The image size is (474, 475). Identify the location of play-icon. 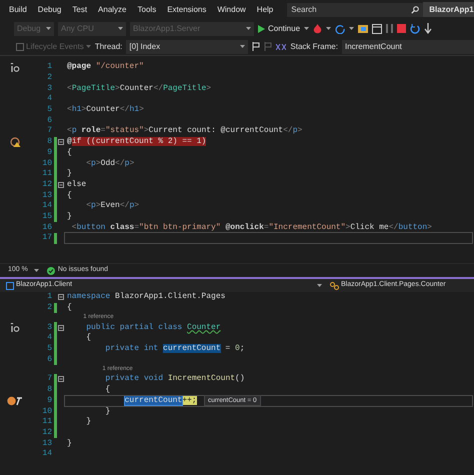
(261, 28).